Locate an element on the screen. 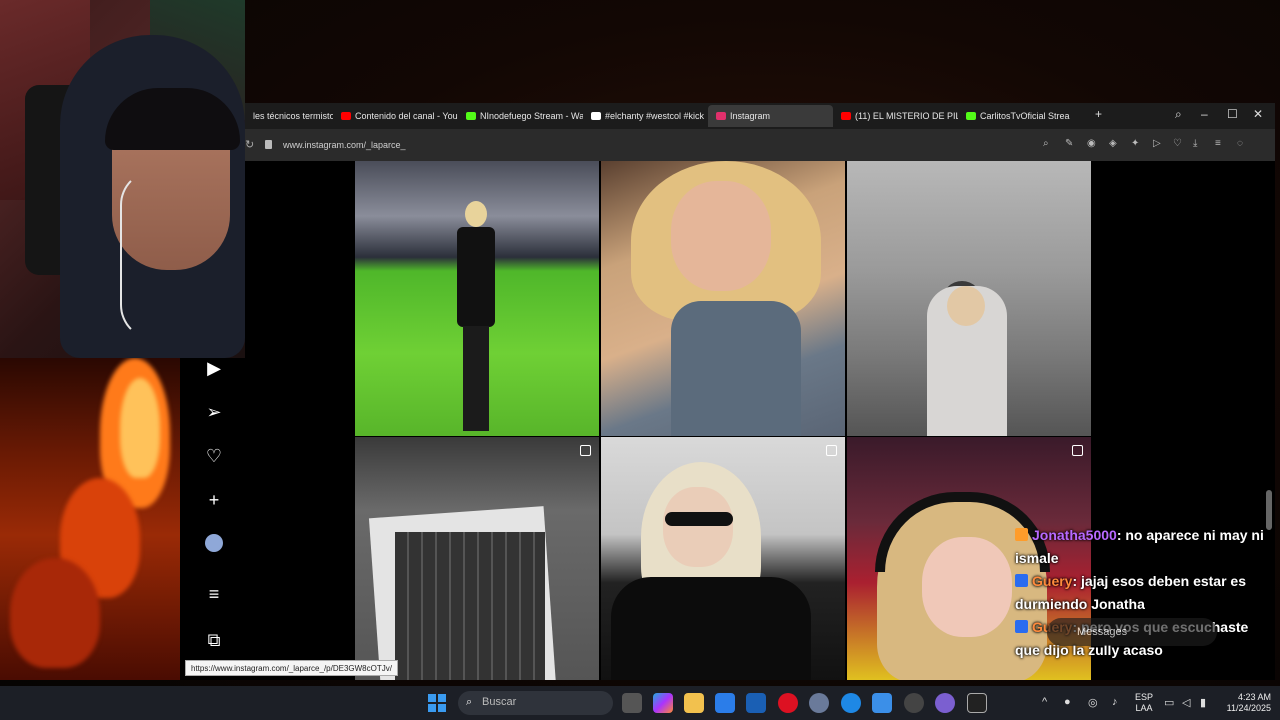 The height and width of the screenshot is (720, 1280). tab-label: #elchanty #westcol #kick is located at coordinates (655, 116).